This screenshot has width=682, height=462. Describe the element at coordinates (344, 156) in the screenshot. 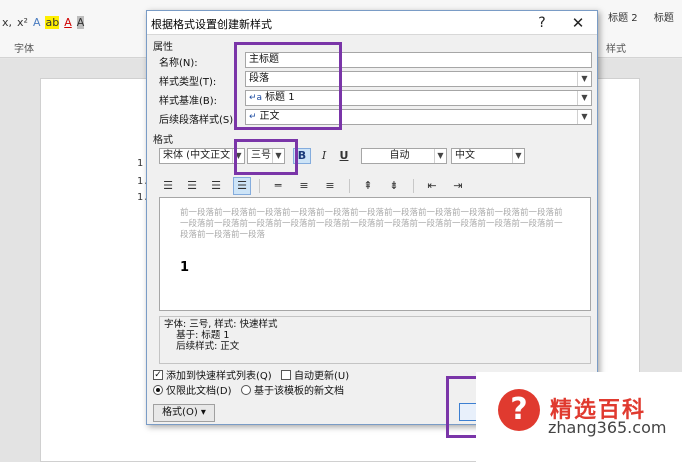

I see `underline-button: U` at that location.